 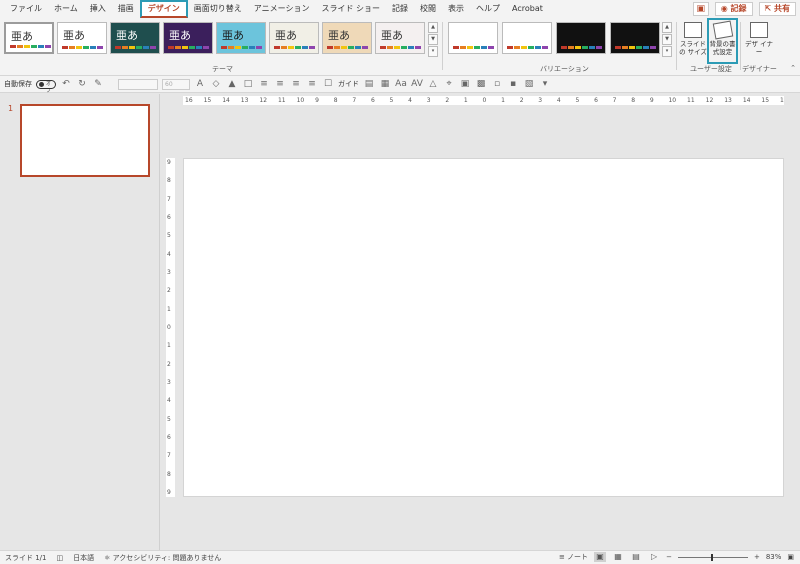 I want to click on format-painter-icon: ✎, so click(x=98, y=84).